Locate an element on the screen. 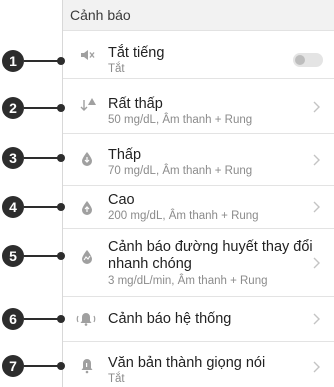  system-alerts-row: Cảnh báo hệ thống is located at coordinates (198, 319).